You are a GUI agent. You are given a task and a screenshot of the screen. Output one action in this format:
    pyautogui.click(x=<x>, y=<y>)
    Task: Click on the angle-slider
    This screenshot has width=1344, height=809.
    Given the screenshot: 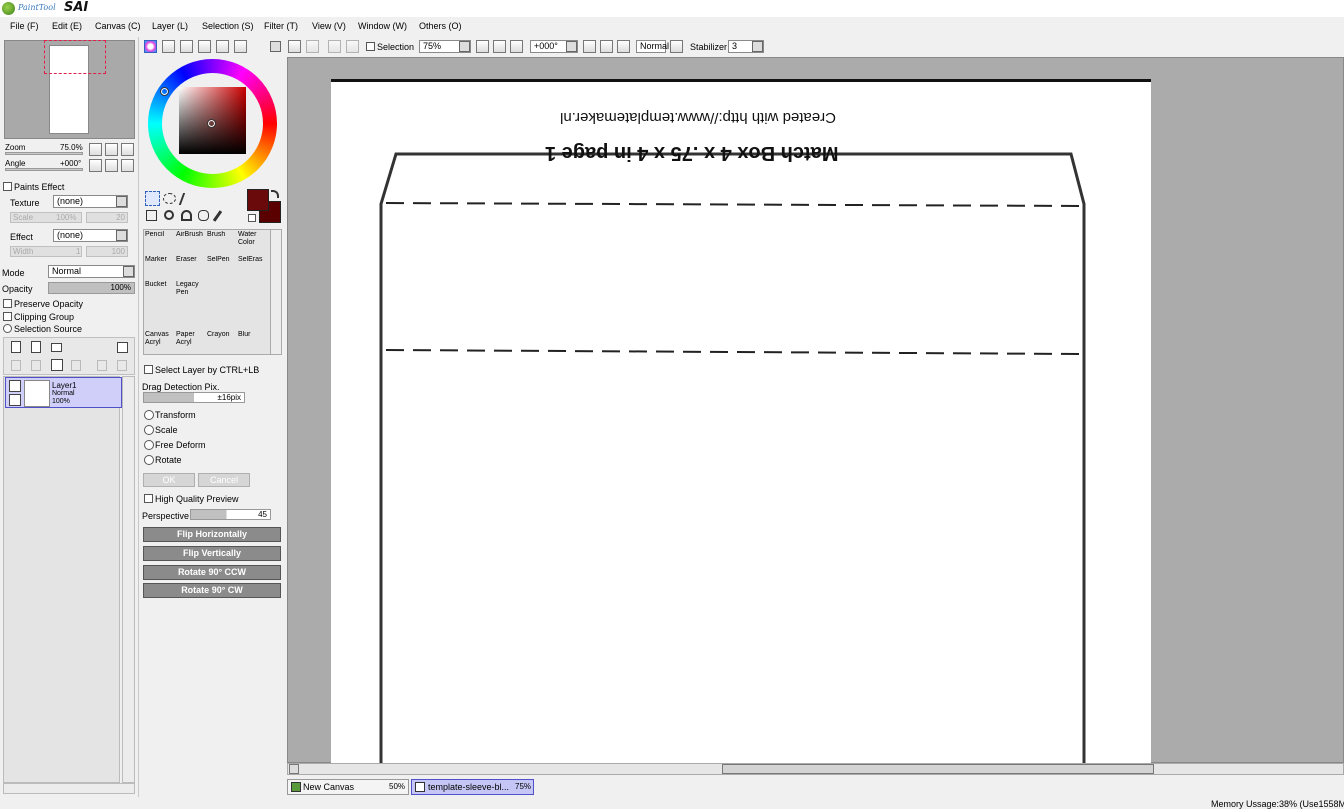 What is the action you would take?
    pyautogui.click(x=44, y=169)
    